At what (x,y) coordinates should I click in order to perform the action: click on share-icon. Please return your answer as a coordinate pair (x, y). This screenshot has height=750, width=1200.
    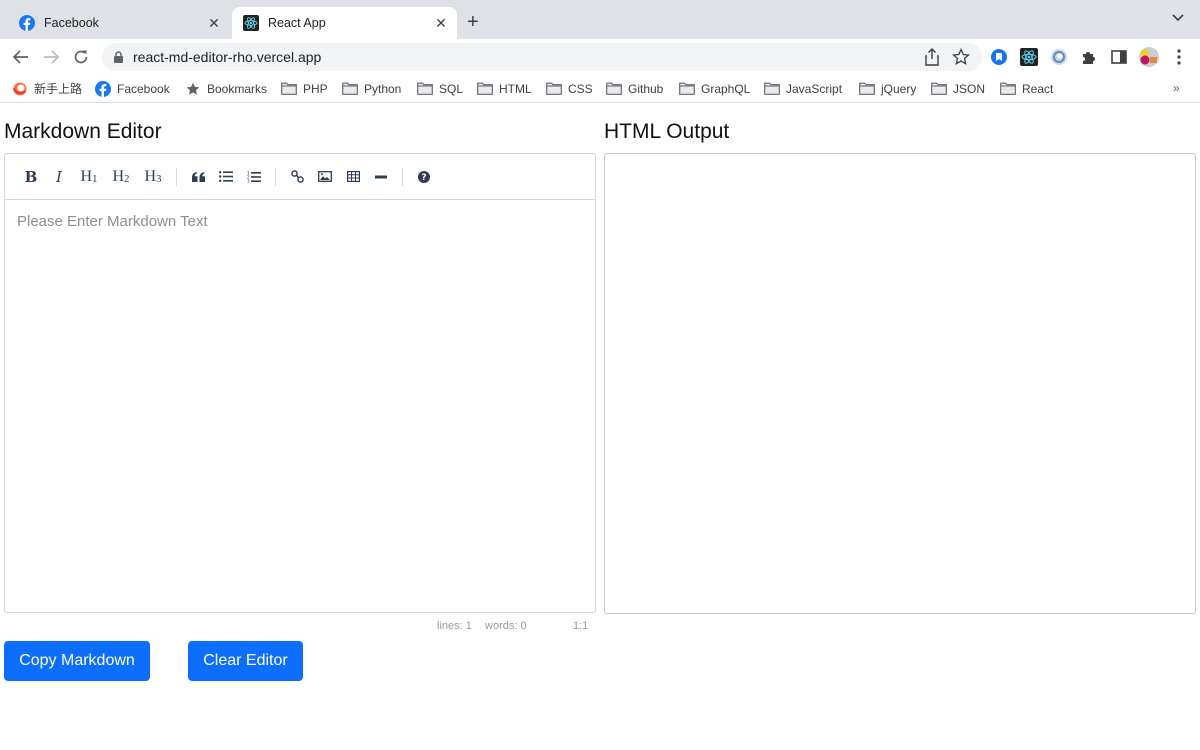
    Looking at the image, I should click on (932, 57).